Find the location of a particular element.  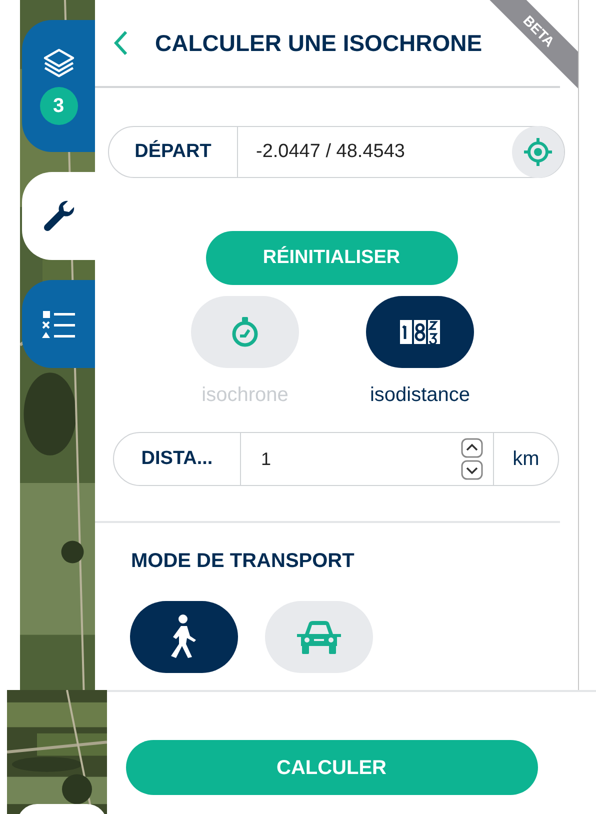

coordinates-field: -2.0447 / 48.4543 is located at coordinates (374, 152).